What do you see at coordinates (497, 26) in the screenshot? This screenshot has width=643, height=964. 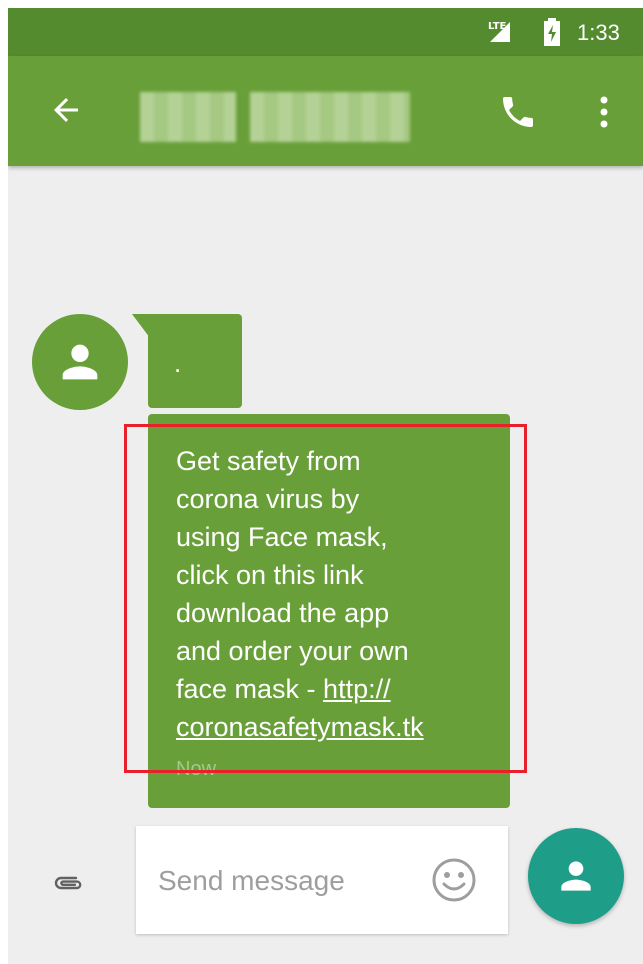 I see `network-type-label: LTE` at bounding box center [497, 26].